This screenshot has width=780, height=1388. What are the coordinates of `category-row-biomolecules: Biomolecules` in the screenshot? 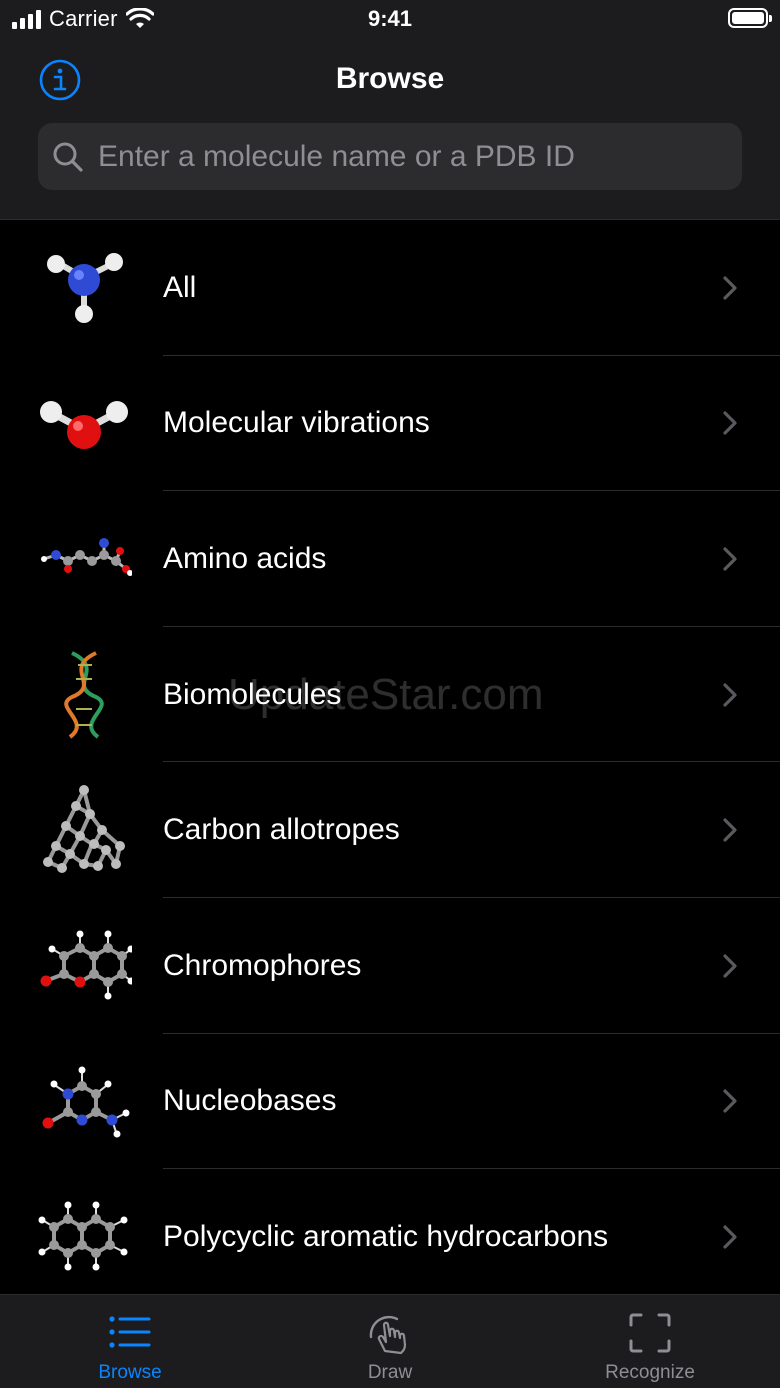 It's located at (390, 695).